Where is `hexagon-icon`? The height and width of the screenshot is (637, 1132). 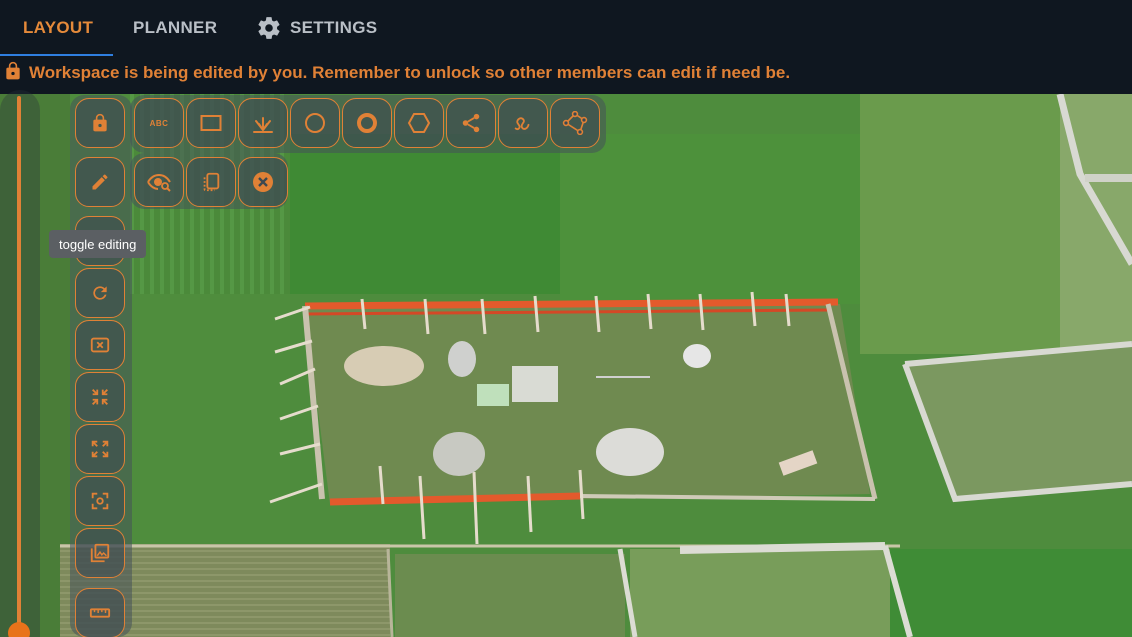
hexagon-icon is located at coordinates (419, 123).